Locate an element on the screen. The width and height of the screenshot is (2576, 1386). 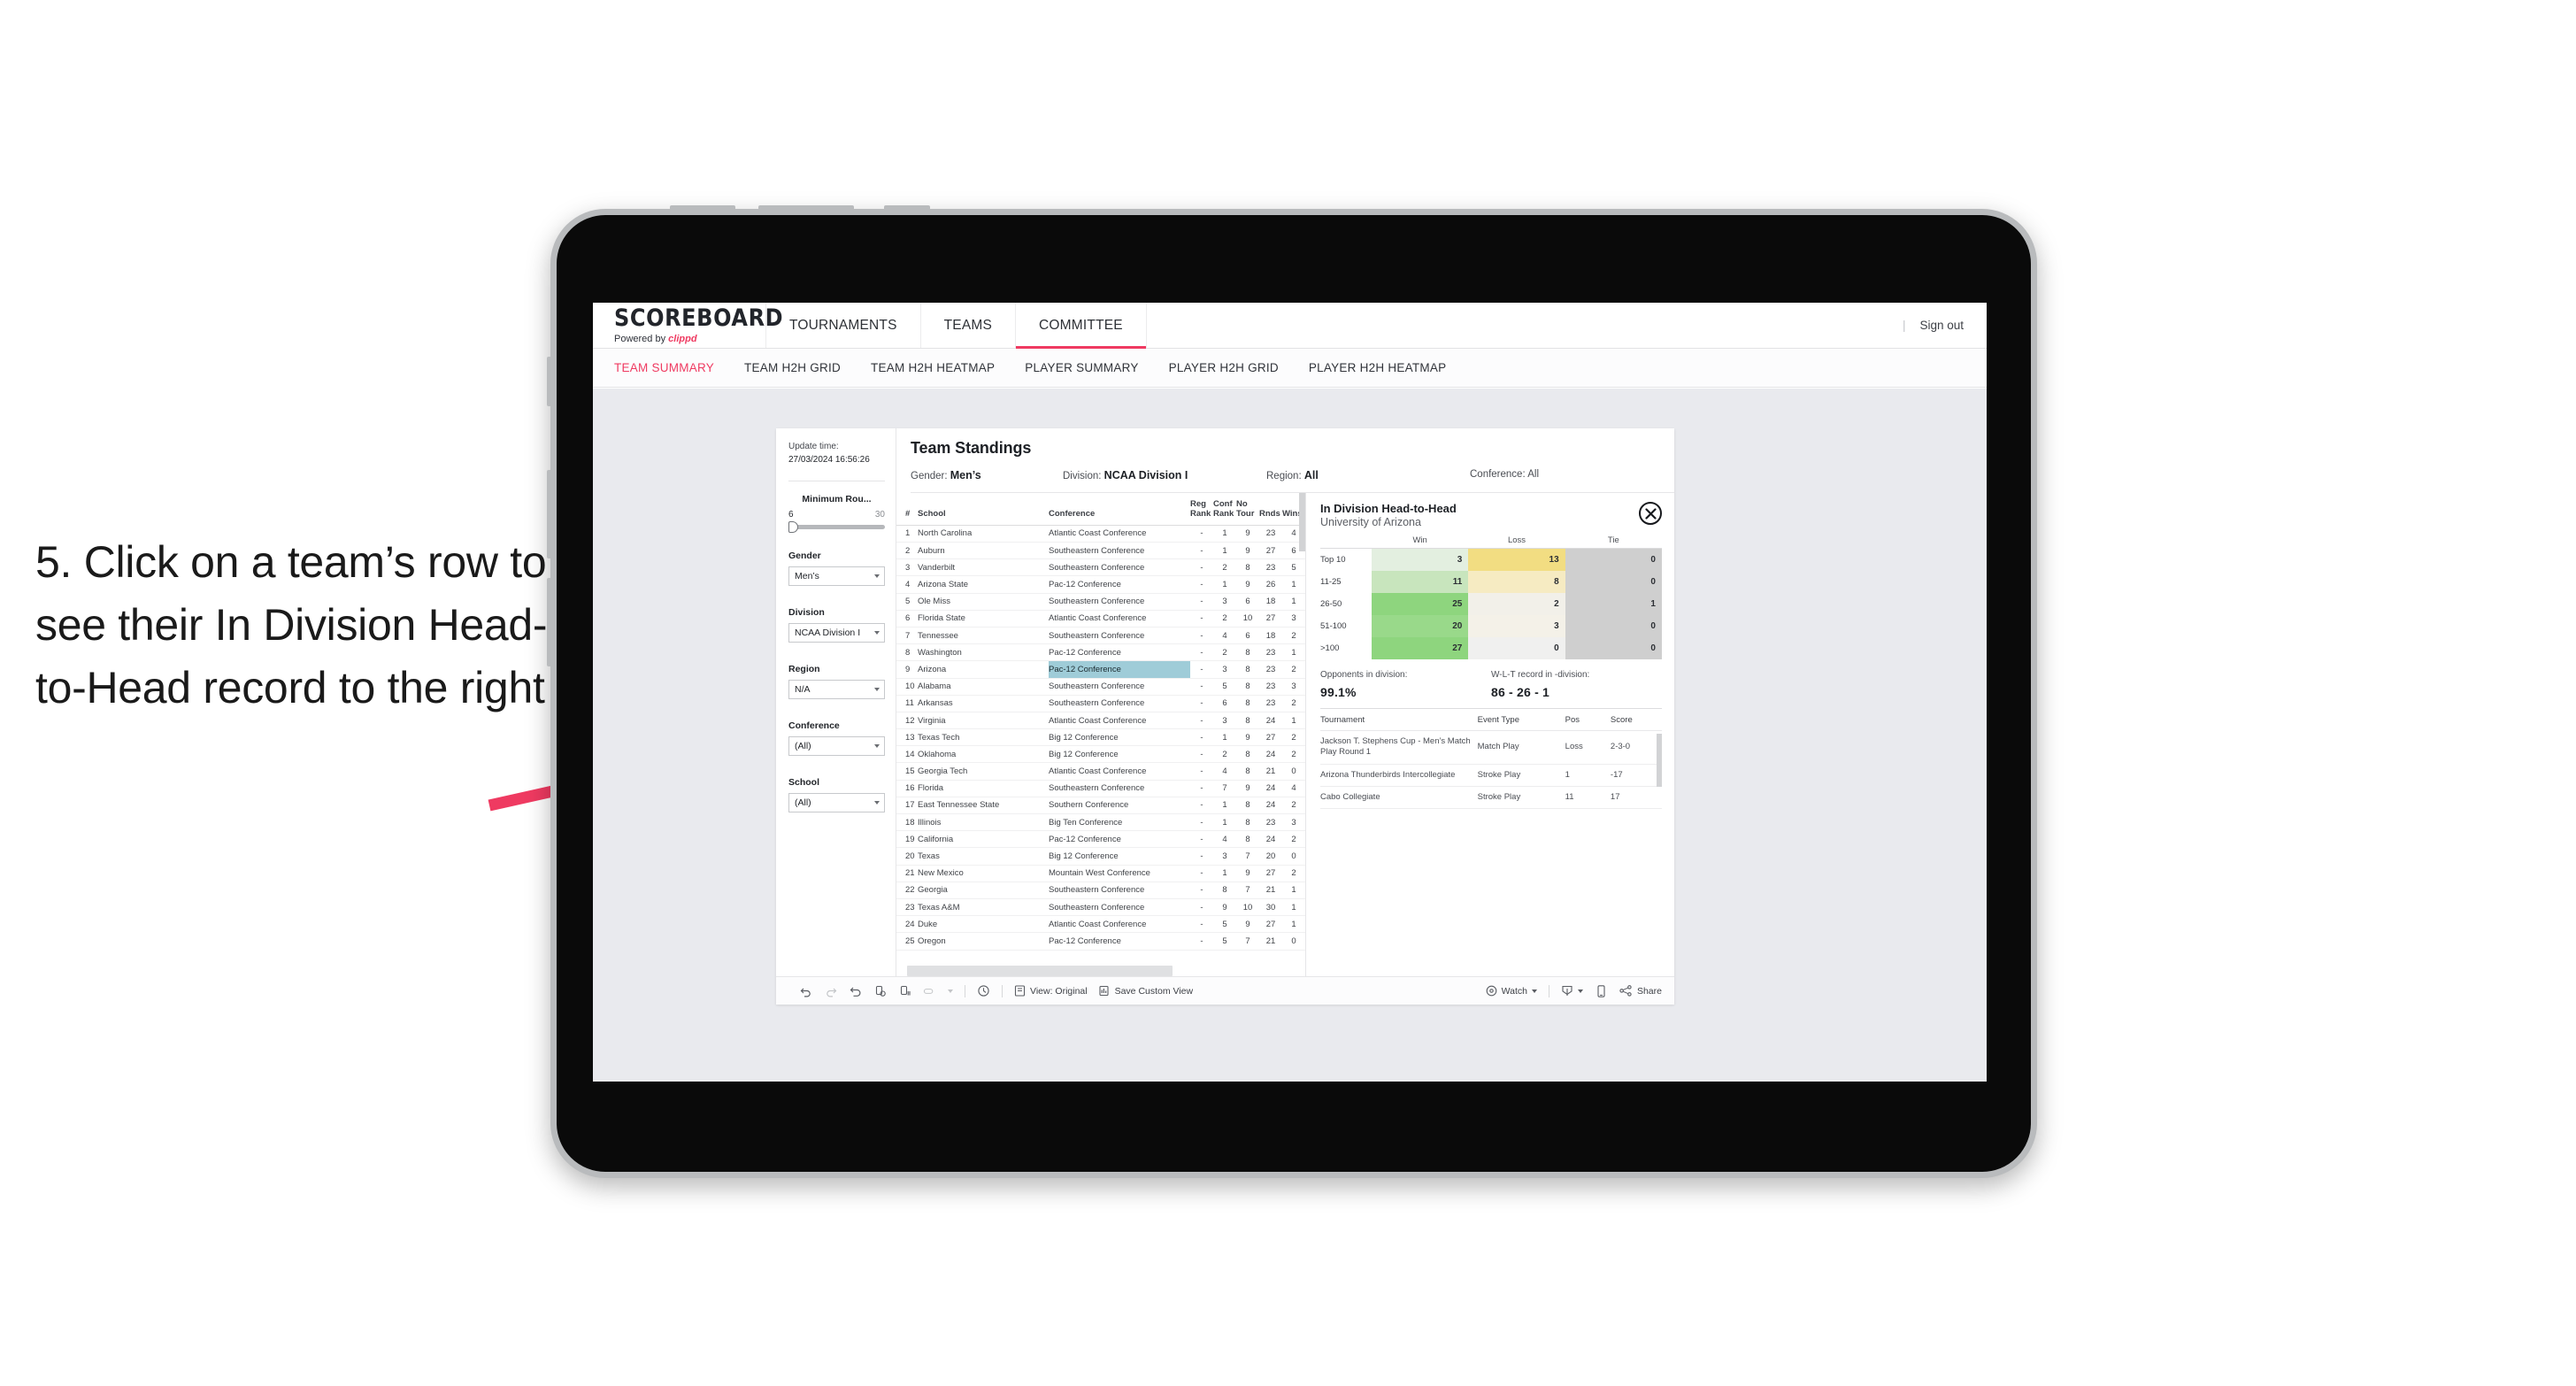
table-row: 7 Tennessee Southeastern Conference -4 6 18 2 is located at coordinates (1100, 636).